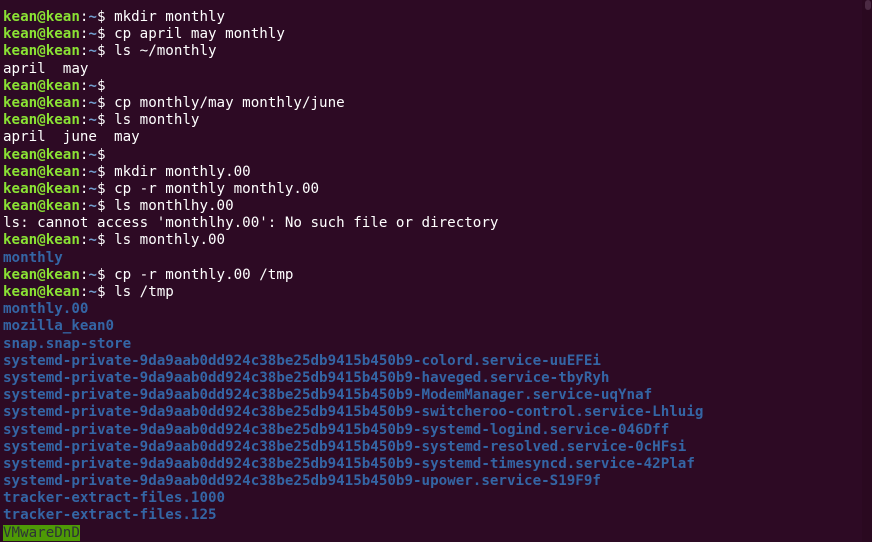 Image resolution: width=872 pixels, height=542 pixels. I want to click on command-text: mkdir monthly.00, so click(182, 171).